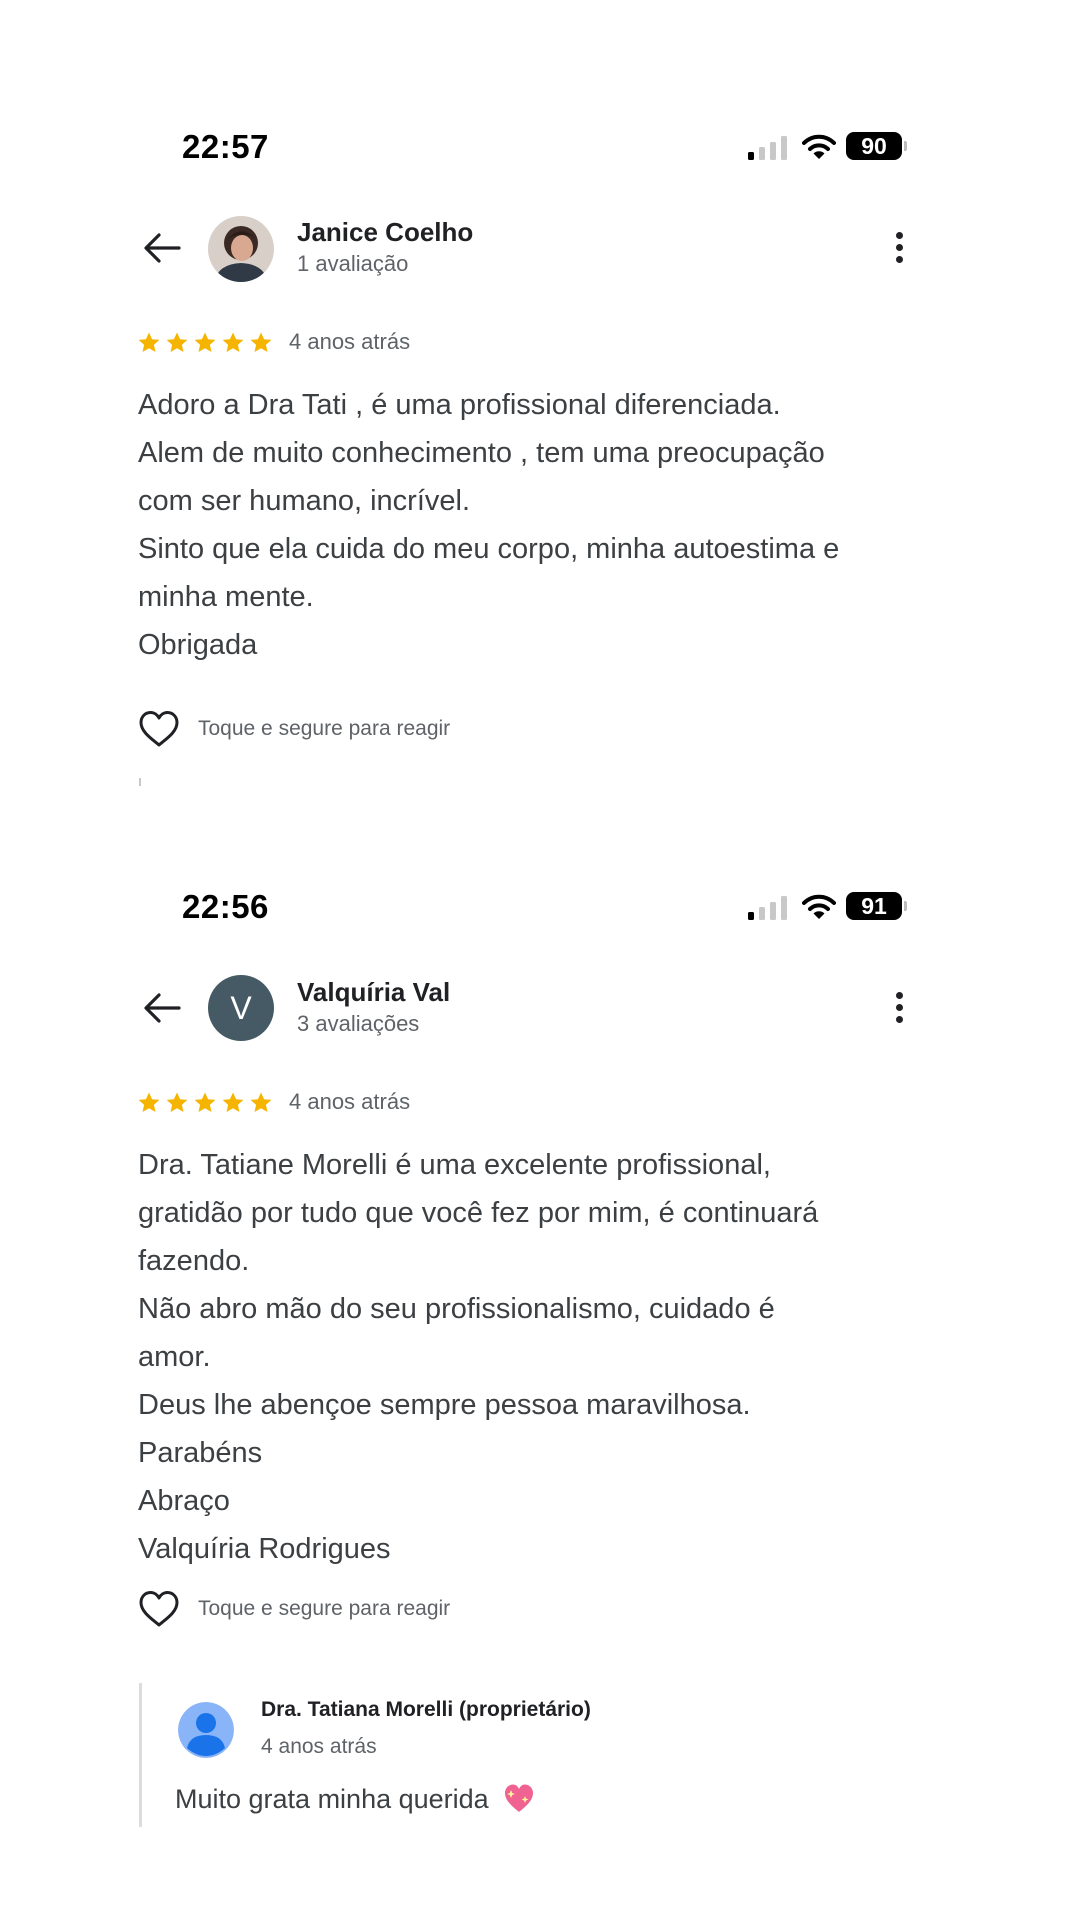 The height and width of the screenshot is (1920, 1080). What do you see at coordinates (319, 1746) in the screenshot?
I see `owner-reply-date: 4 anos atrás` at bounding box center [319, 1746].